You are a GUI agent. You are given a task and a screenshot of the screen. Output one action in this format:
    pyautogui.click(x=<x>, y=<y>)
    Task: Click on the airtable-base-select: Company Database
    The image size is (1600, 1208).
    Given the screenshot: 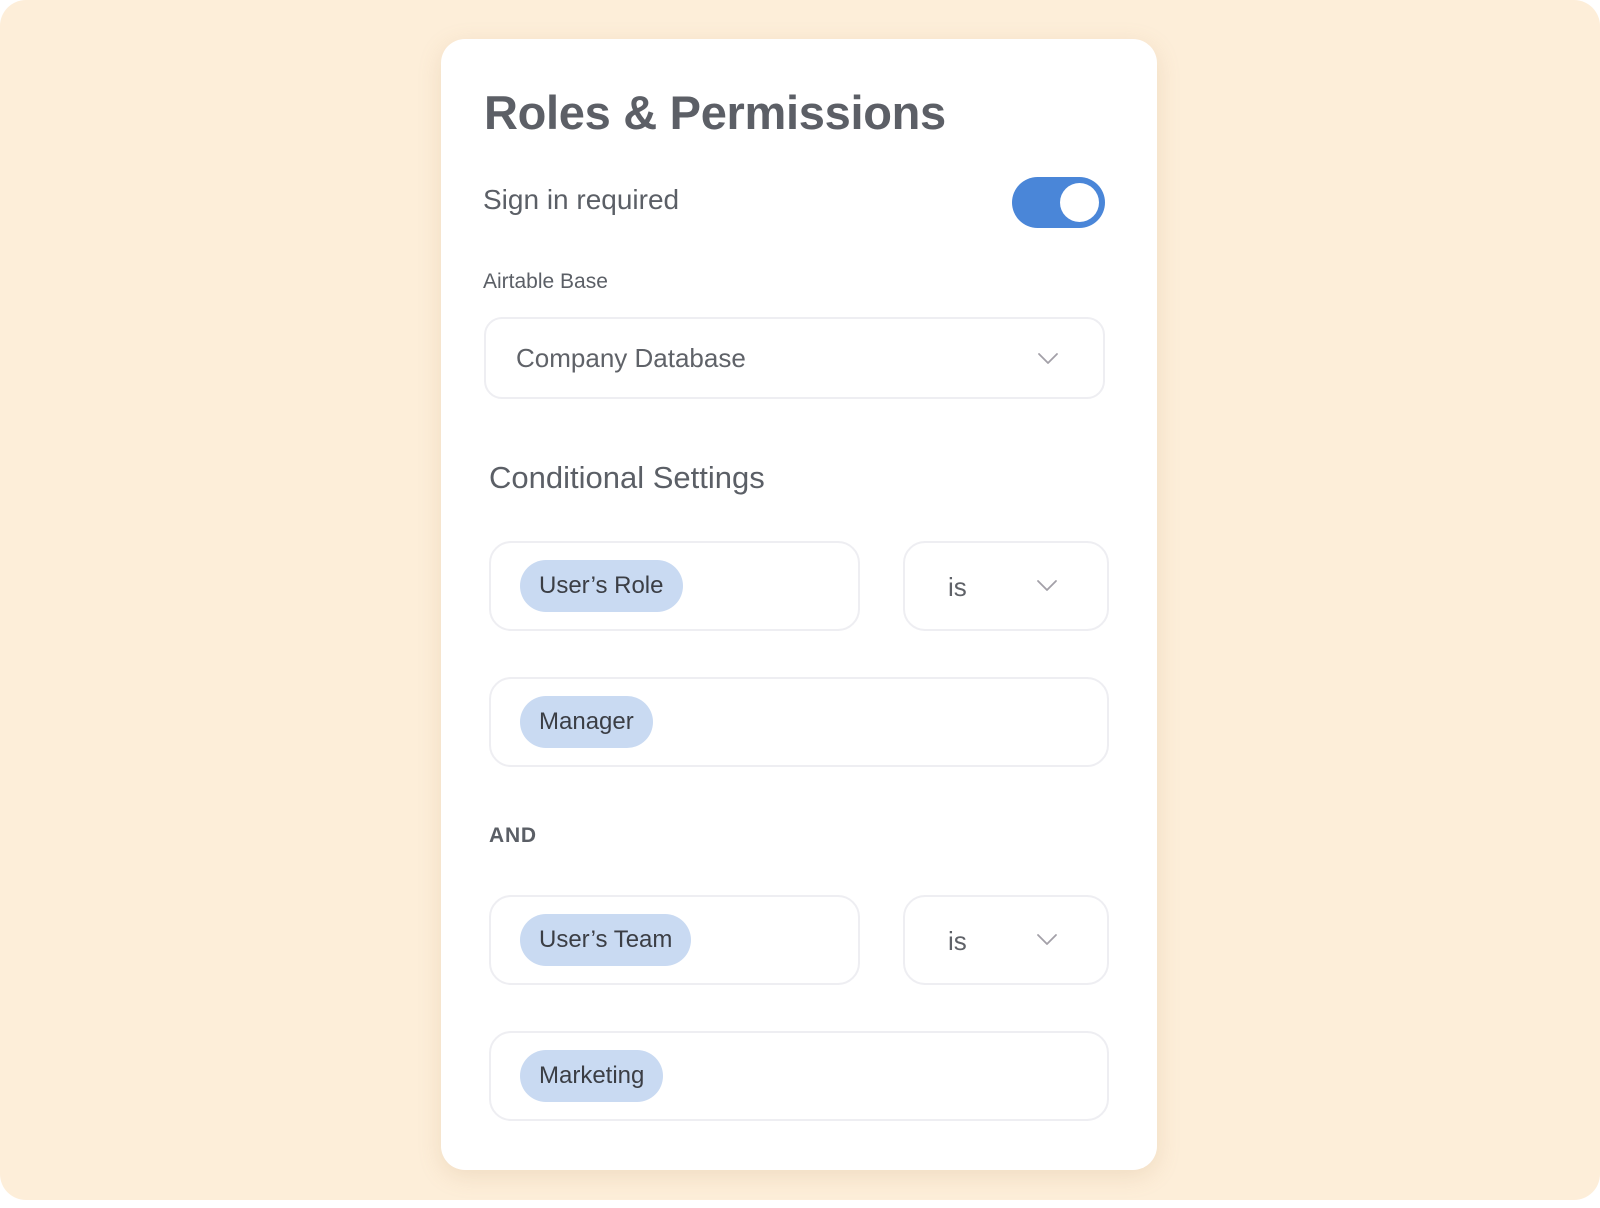 What is the action you would take?
    pyautogui.click(x=794, y=358)
    